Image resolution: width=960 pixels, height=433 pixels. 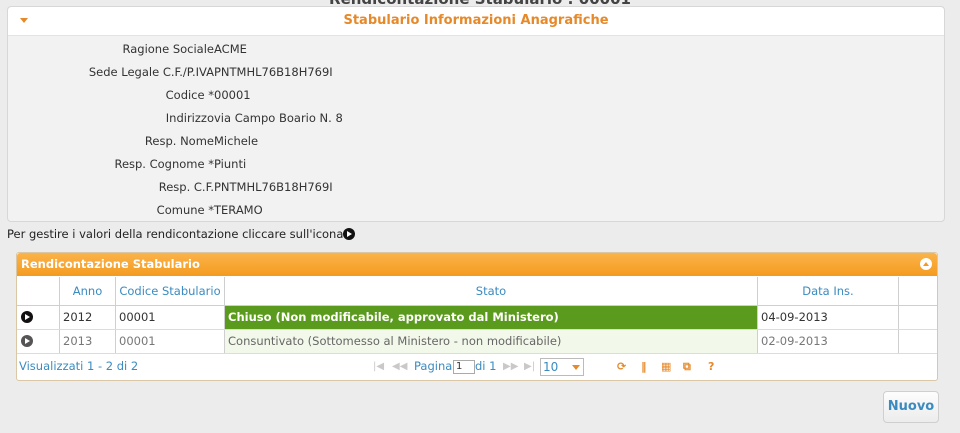 What do you see at coordinates (38, 291) in the screenshot?
I see `header-blank` at bounding box center [38, 291].